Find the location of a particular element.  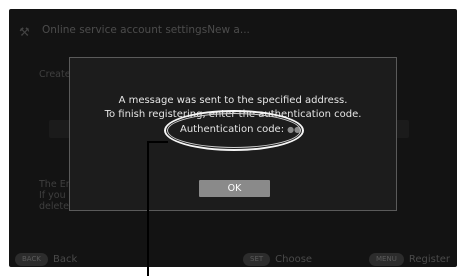

register-button: MENU Register is located at coordinates (409, 259).